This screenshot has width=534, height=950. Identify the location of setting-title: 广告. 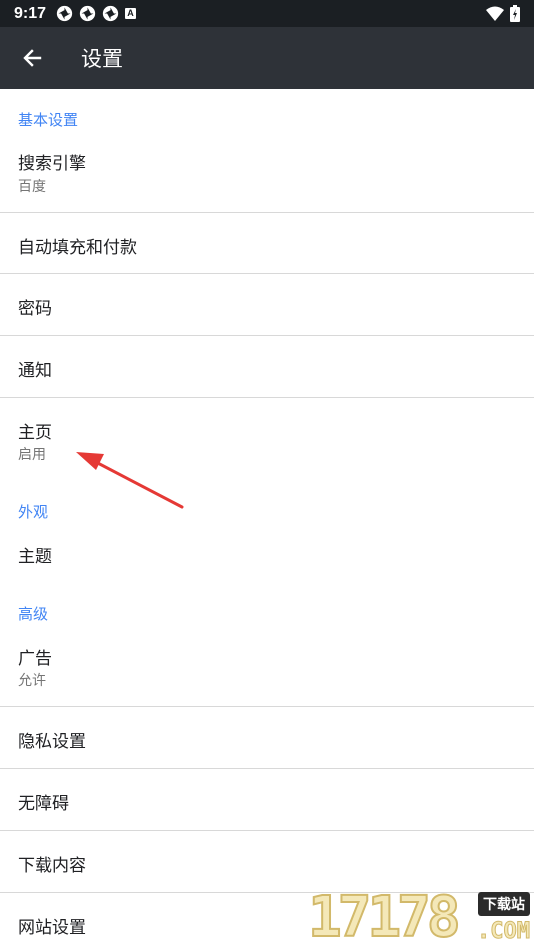
(35, 659).